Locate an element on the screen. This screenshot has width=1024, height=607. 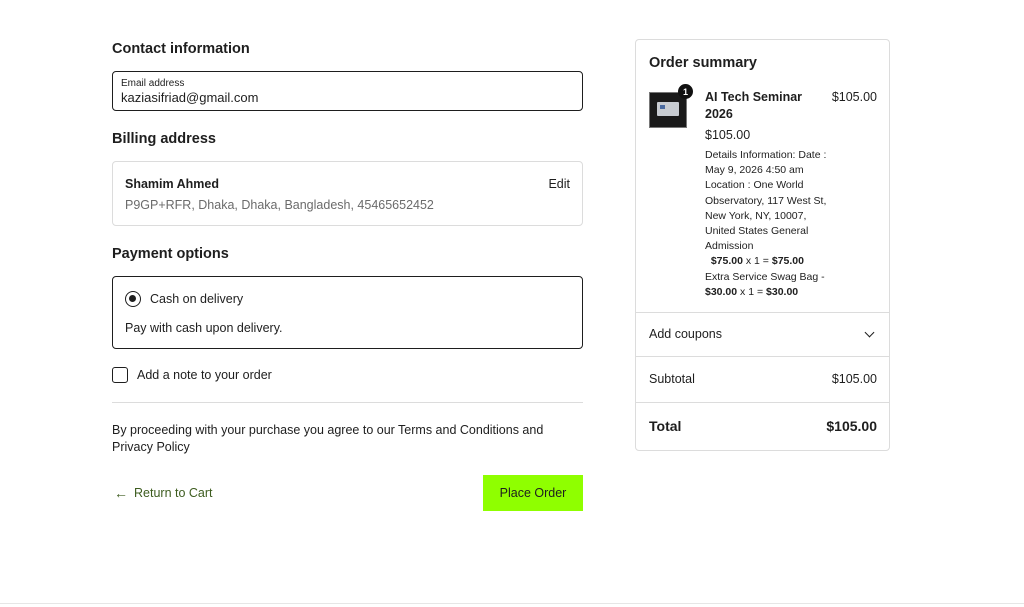
add-coupons-toggle: Add coupons is located at coordinates (762, 334).